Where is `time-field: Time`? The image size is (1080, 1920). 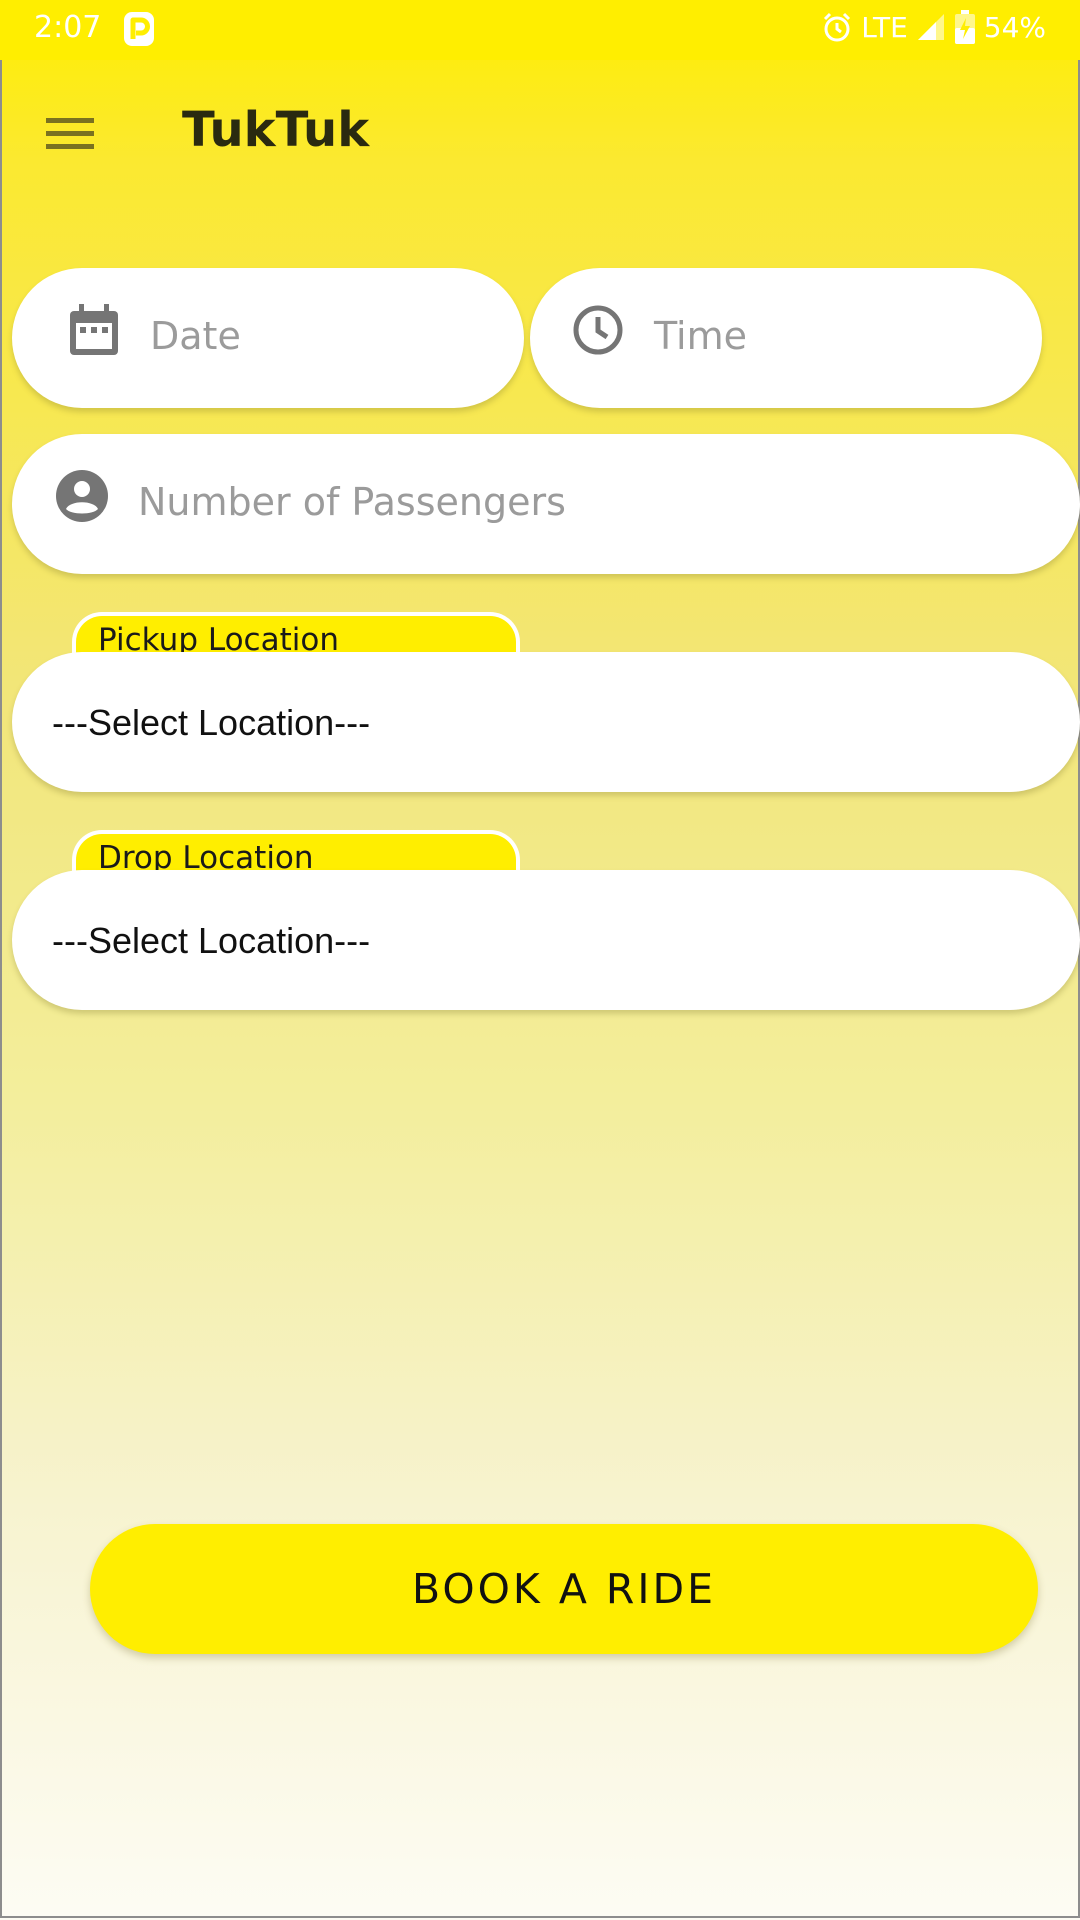 time-field: Time is located at coordinates (786, 338).